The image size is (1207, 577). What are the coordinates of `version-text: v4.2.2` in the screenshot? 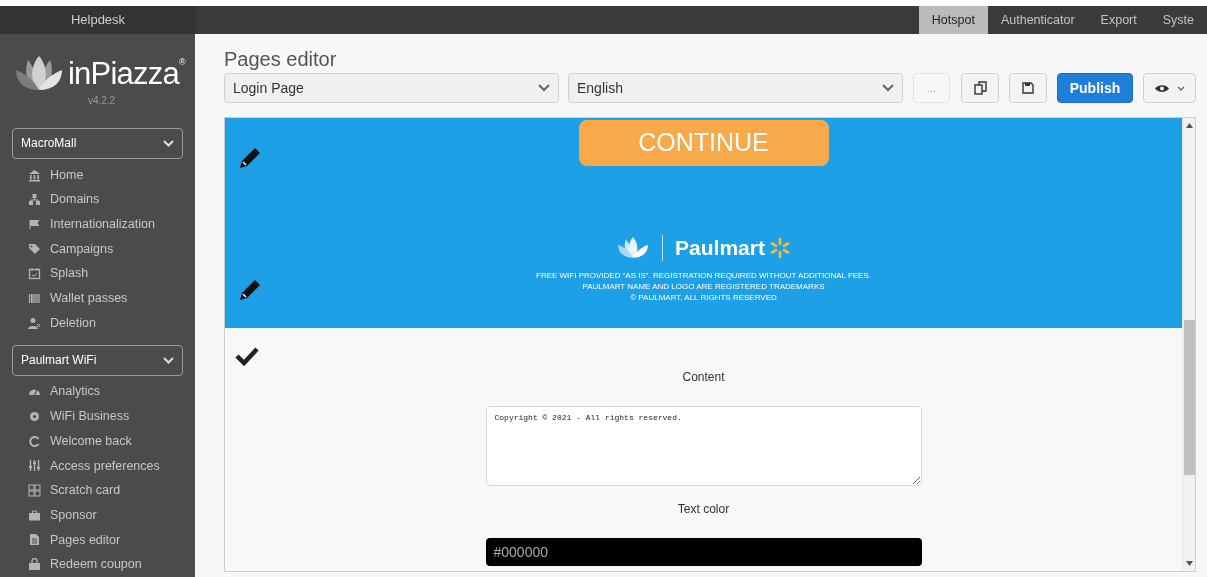 It's located at (101, 100).